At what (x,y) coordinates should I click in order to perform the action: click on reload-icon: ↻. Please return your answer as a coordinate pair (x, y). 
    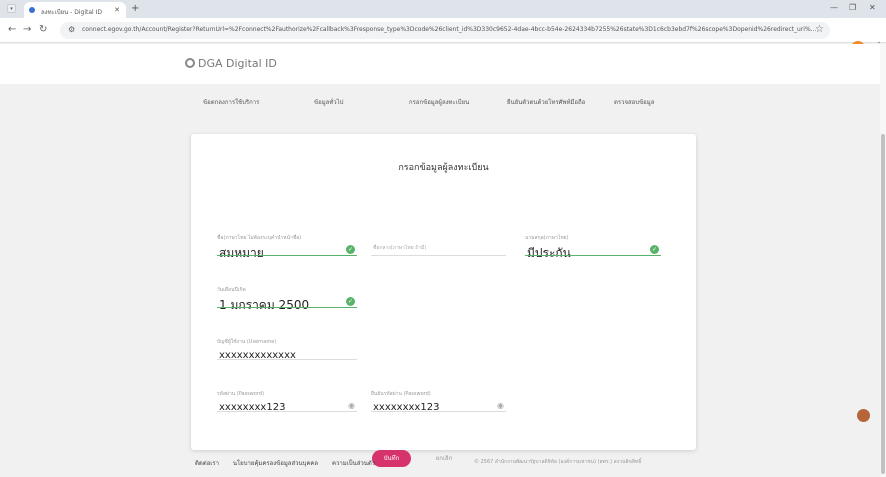
    Looking at the image, I should click on (43, 29).